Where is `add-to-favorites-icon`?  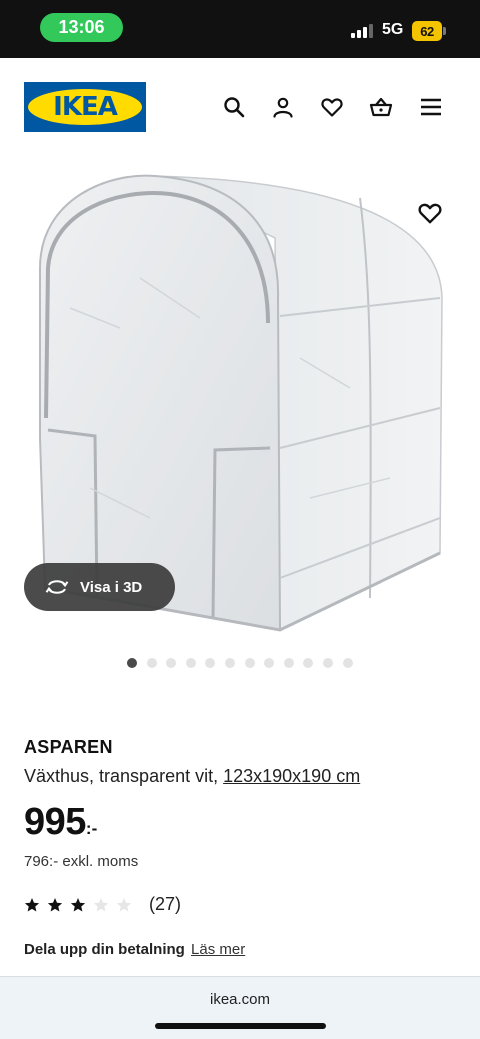
add-to-favorites-icon is located at coordinates (430, 213).